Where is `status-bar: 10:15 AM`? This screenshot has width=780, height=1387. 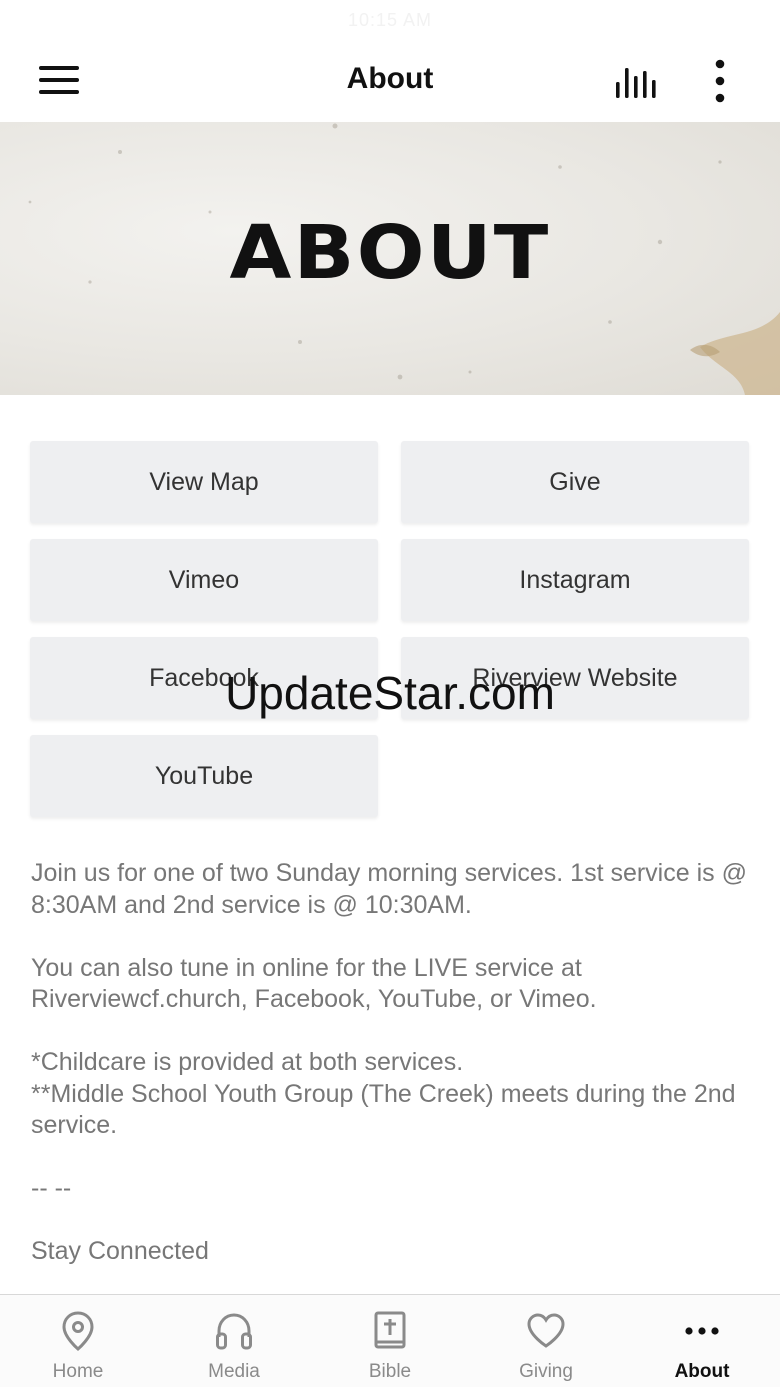
status-bar: 10:15 AM is located at coordinates (390, 20).